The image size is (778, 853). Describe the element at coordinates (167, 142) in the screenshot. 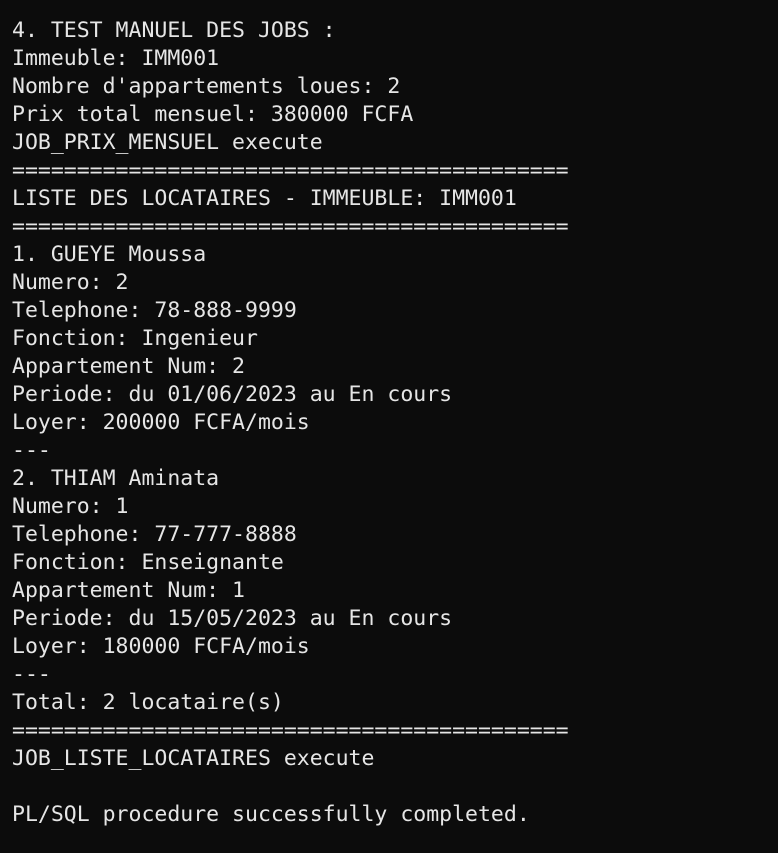

I see `job-status-line: JOB_PRIX_MENSUEL execute` at that location.